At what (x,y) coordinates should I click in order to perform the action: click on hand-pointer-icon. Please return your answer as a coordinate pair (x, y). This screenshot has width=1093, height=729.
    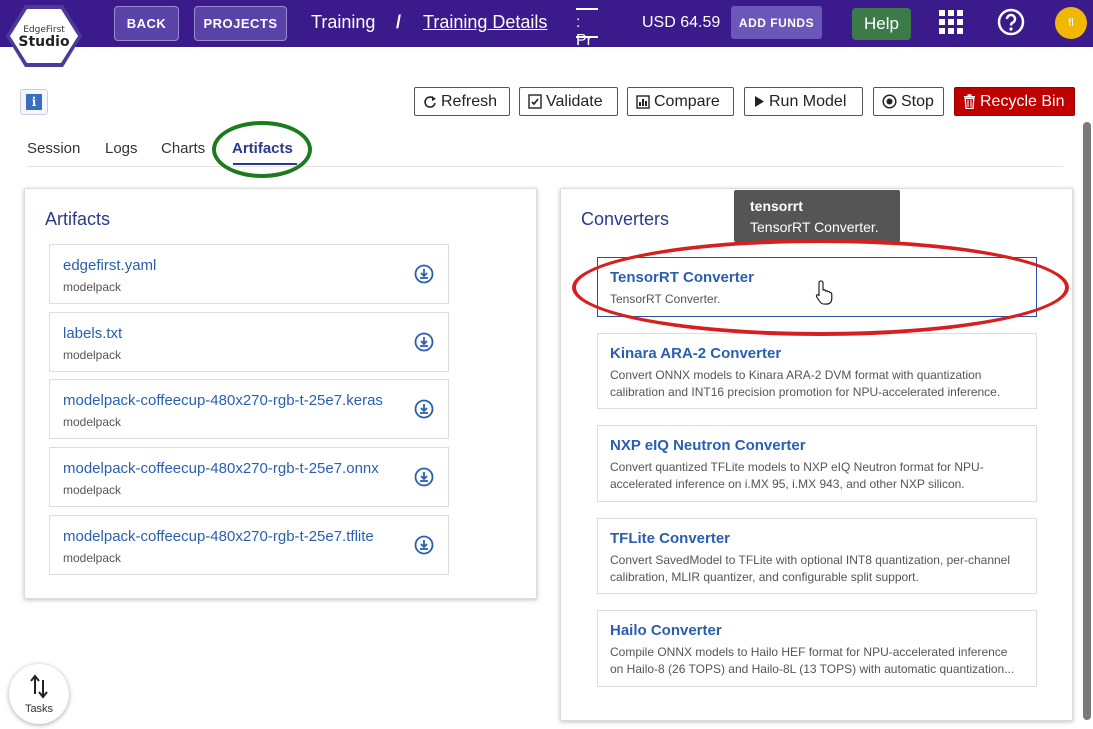
    Looking at the image, I should click on (824, 292).